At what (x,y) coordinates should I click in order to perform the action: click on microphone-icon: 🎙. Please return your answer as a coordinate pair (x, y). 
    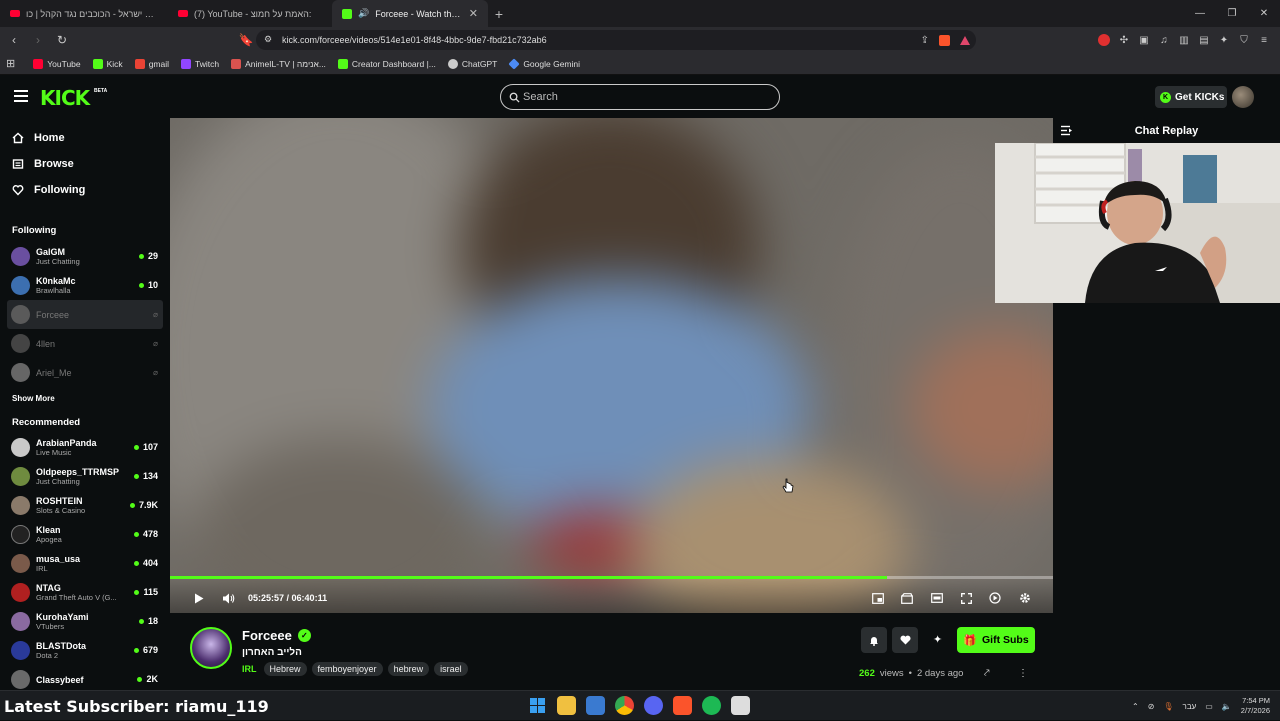
    Looking at the image, I should click on (1168, 706).